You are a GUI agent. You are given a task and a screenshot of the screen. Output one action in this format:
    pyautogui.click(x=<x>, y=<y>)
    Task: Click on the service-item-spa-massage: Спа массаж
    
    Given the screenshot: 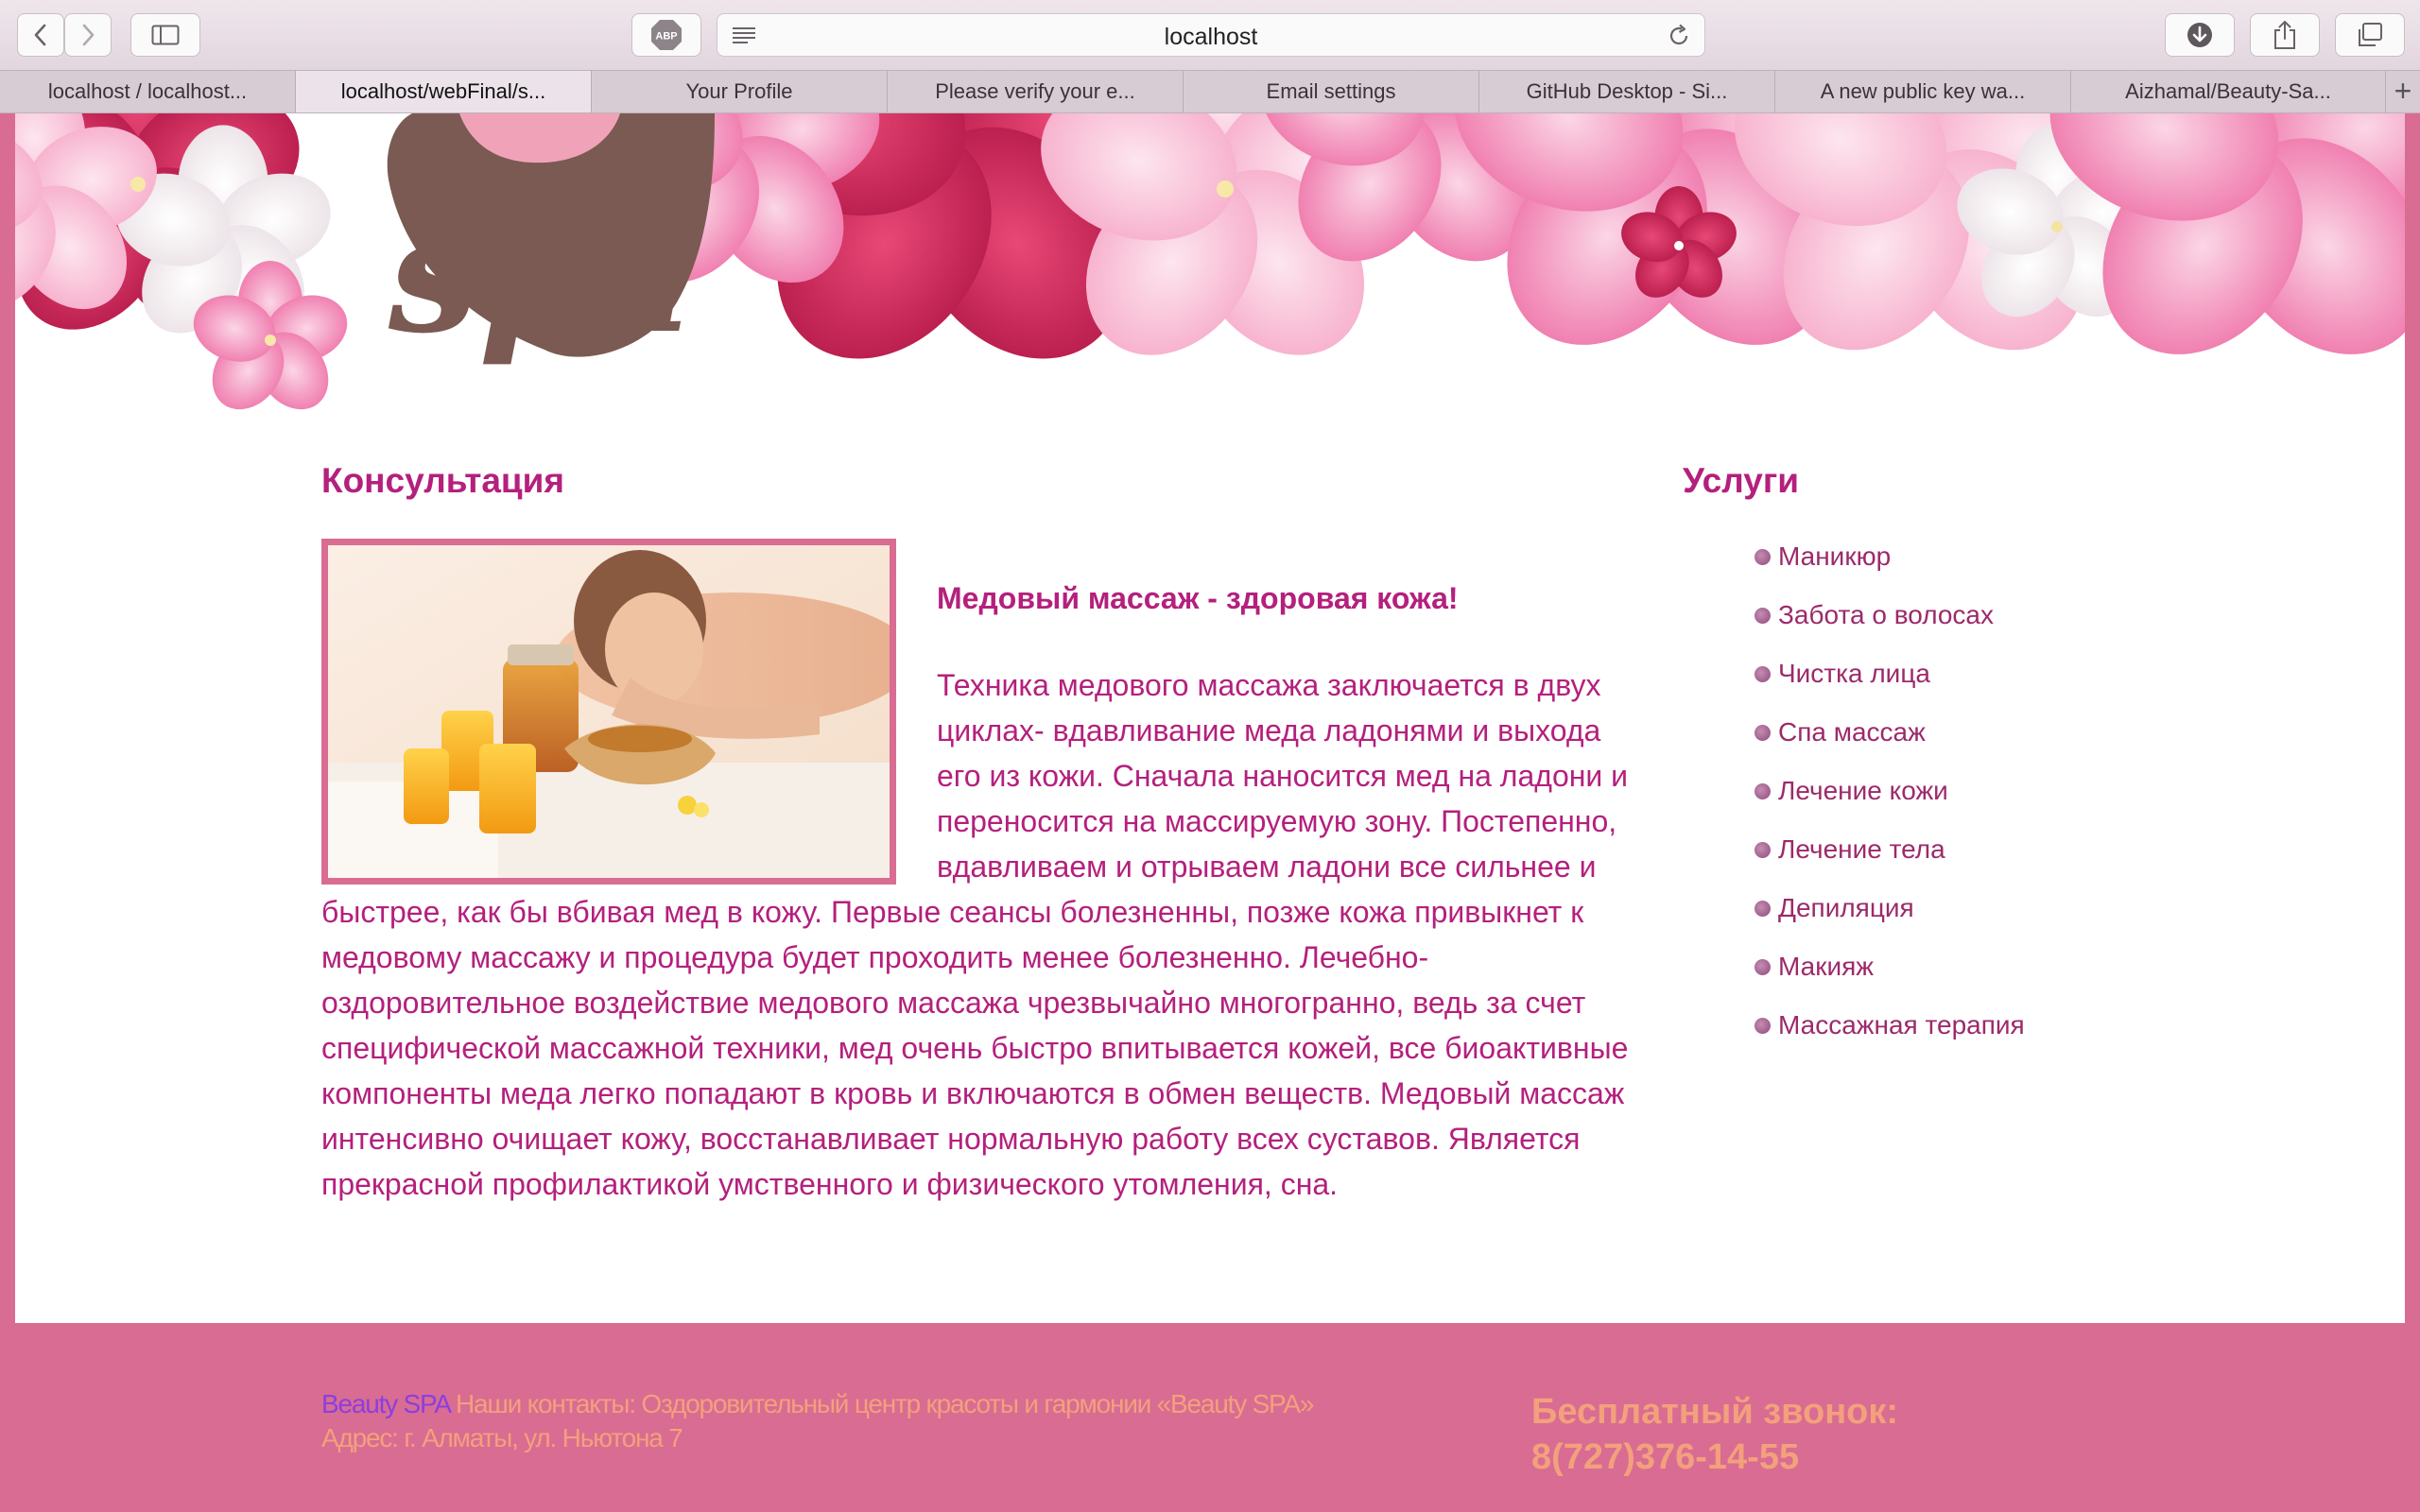 What is the action you would take?
    pyautogui.click(x=1889, y=732)
    